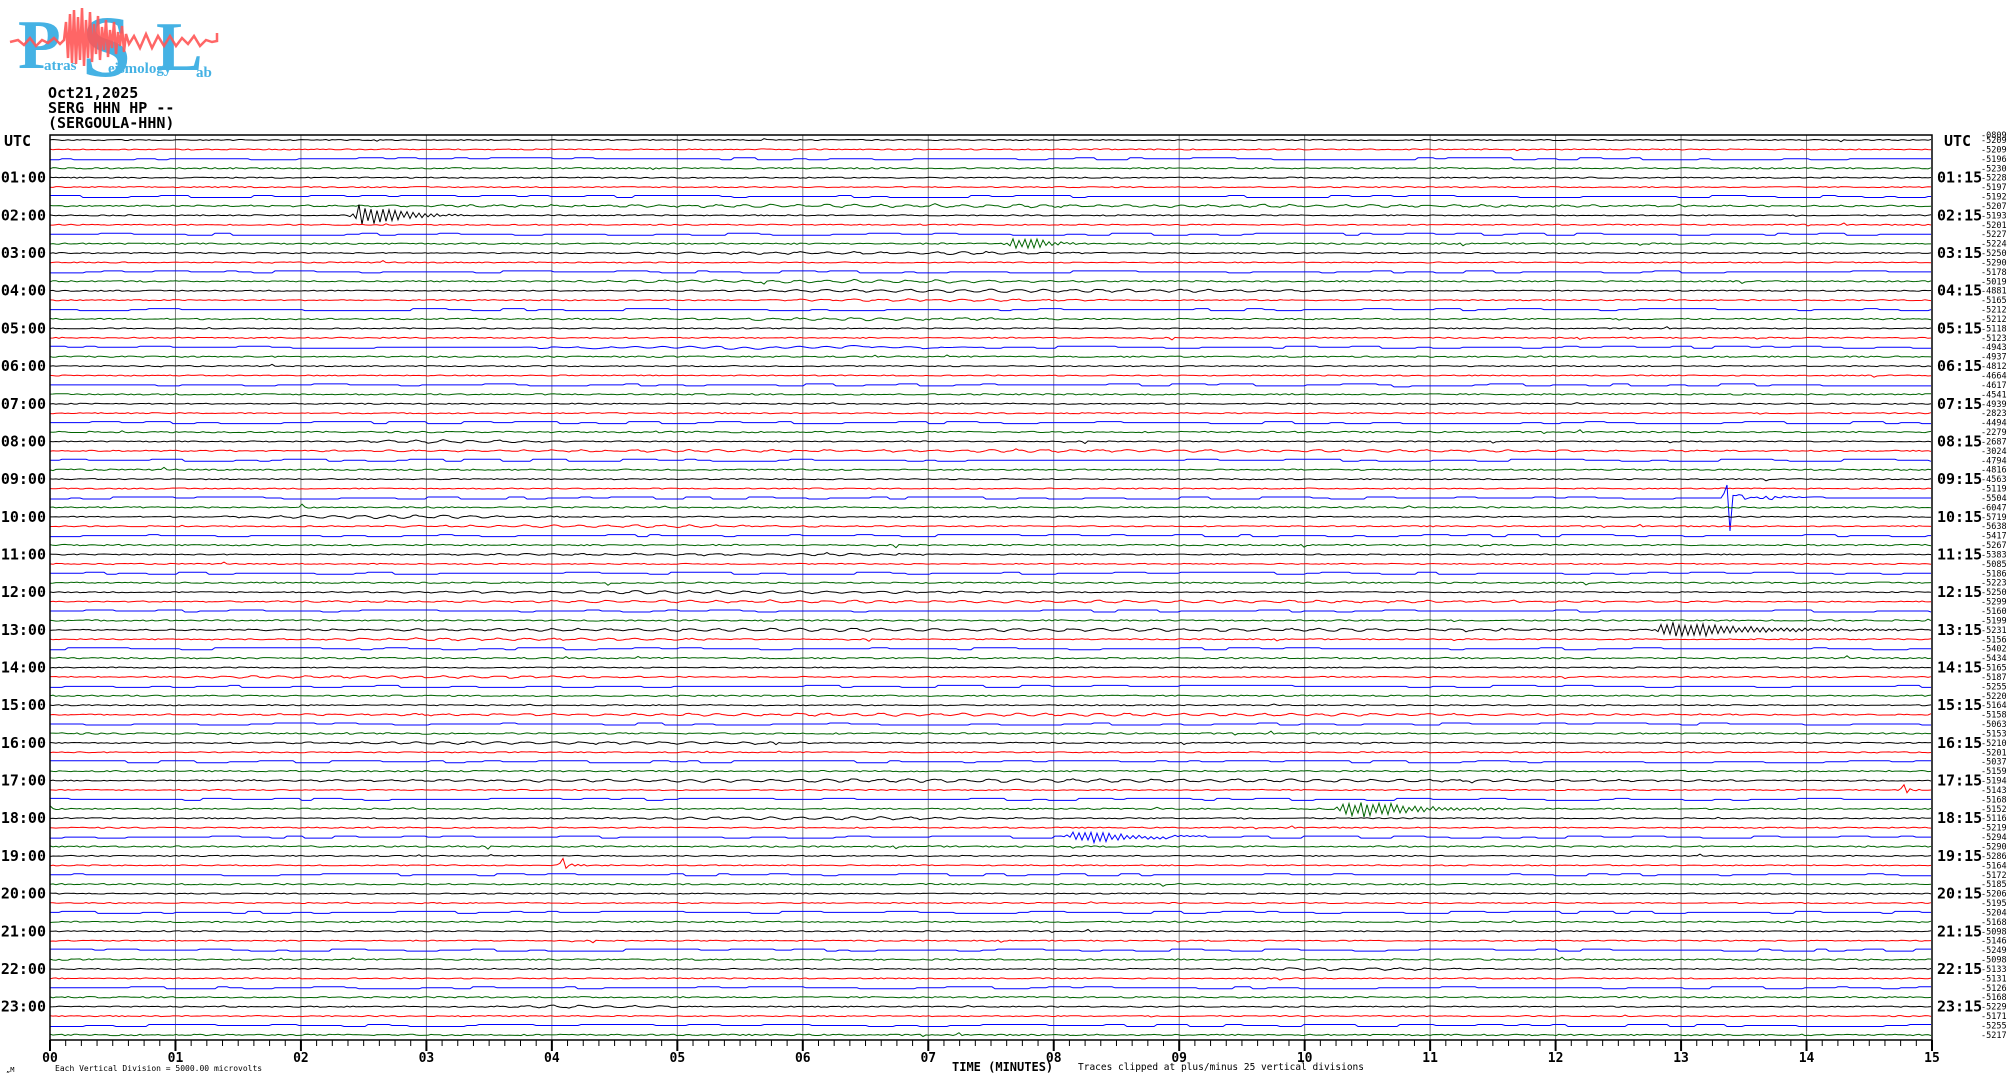 Image resolution: width=2010 pixels, height=1080 pixels. What do you see at coordinates (1681, 1058) in the screenshot?
I see `x-tick-label: 13` at bounding box center [1681, 1058].